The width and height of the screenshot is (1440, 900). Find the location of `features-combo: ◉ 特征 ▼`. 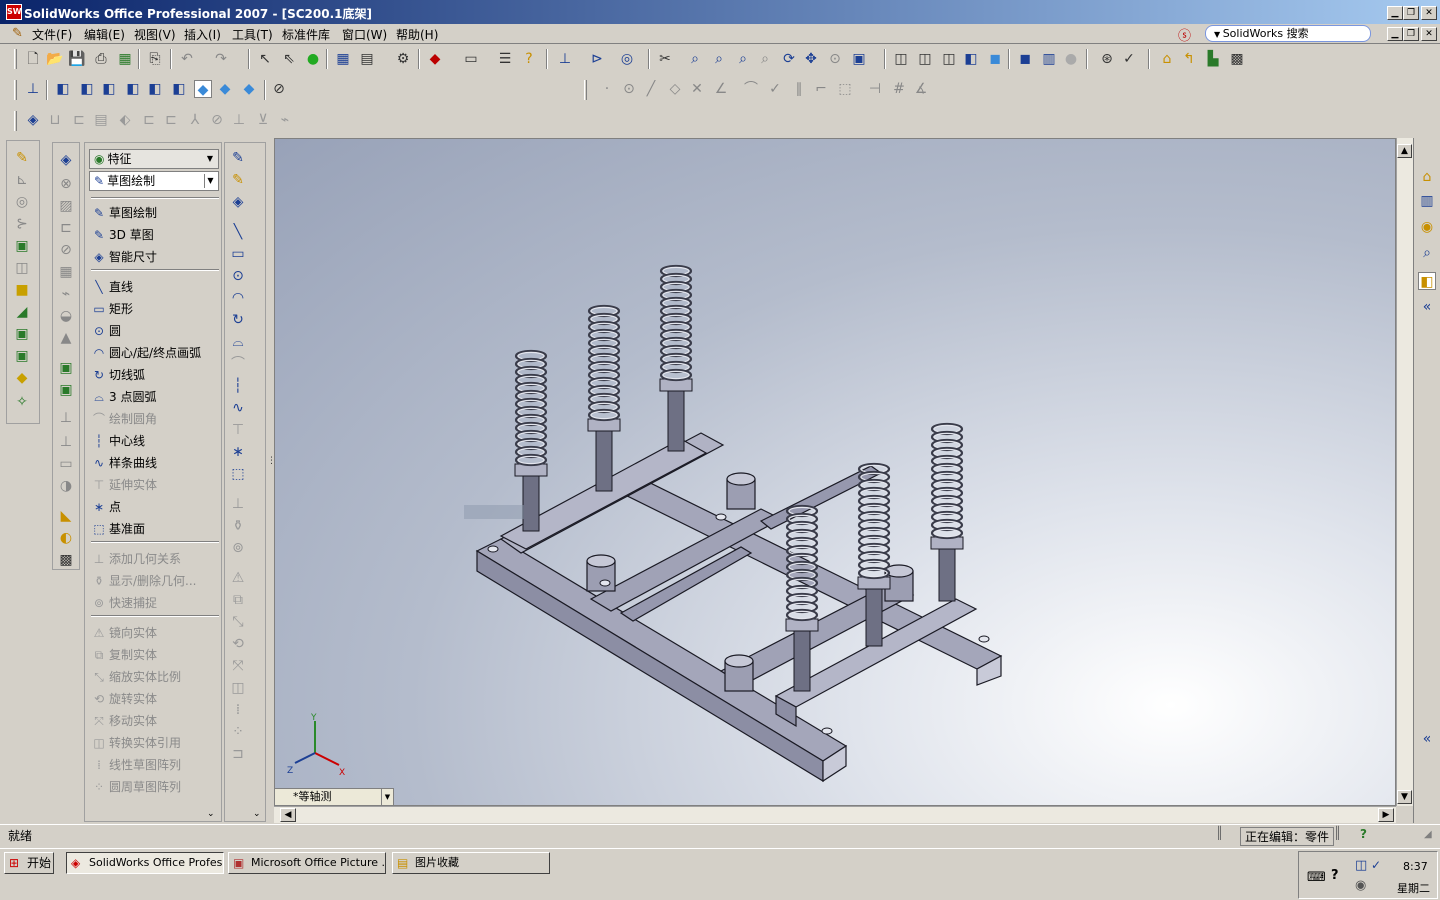

features-combo: ◉ 特征 ▼ is located at coordinates (154, 159).